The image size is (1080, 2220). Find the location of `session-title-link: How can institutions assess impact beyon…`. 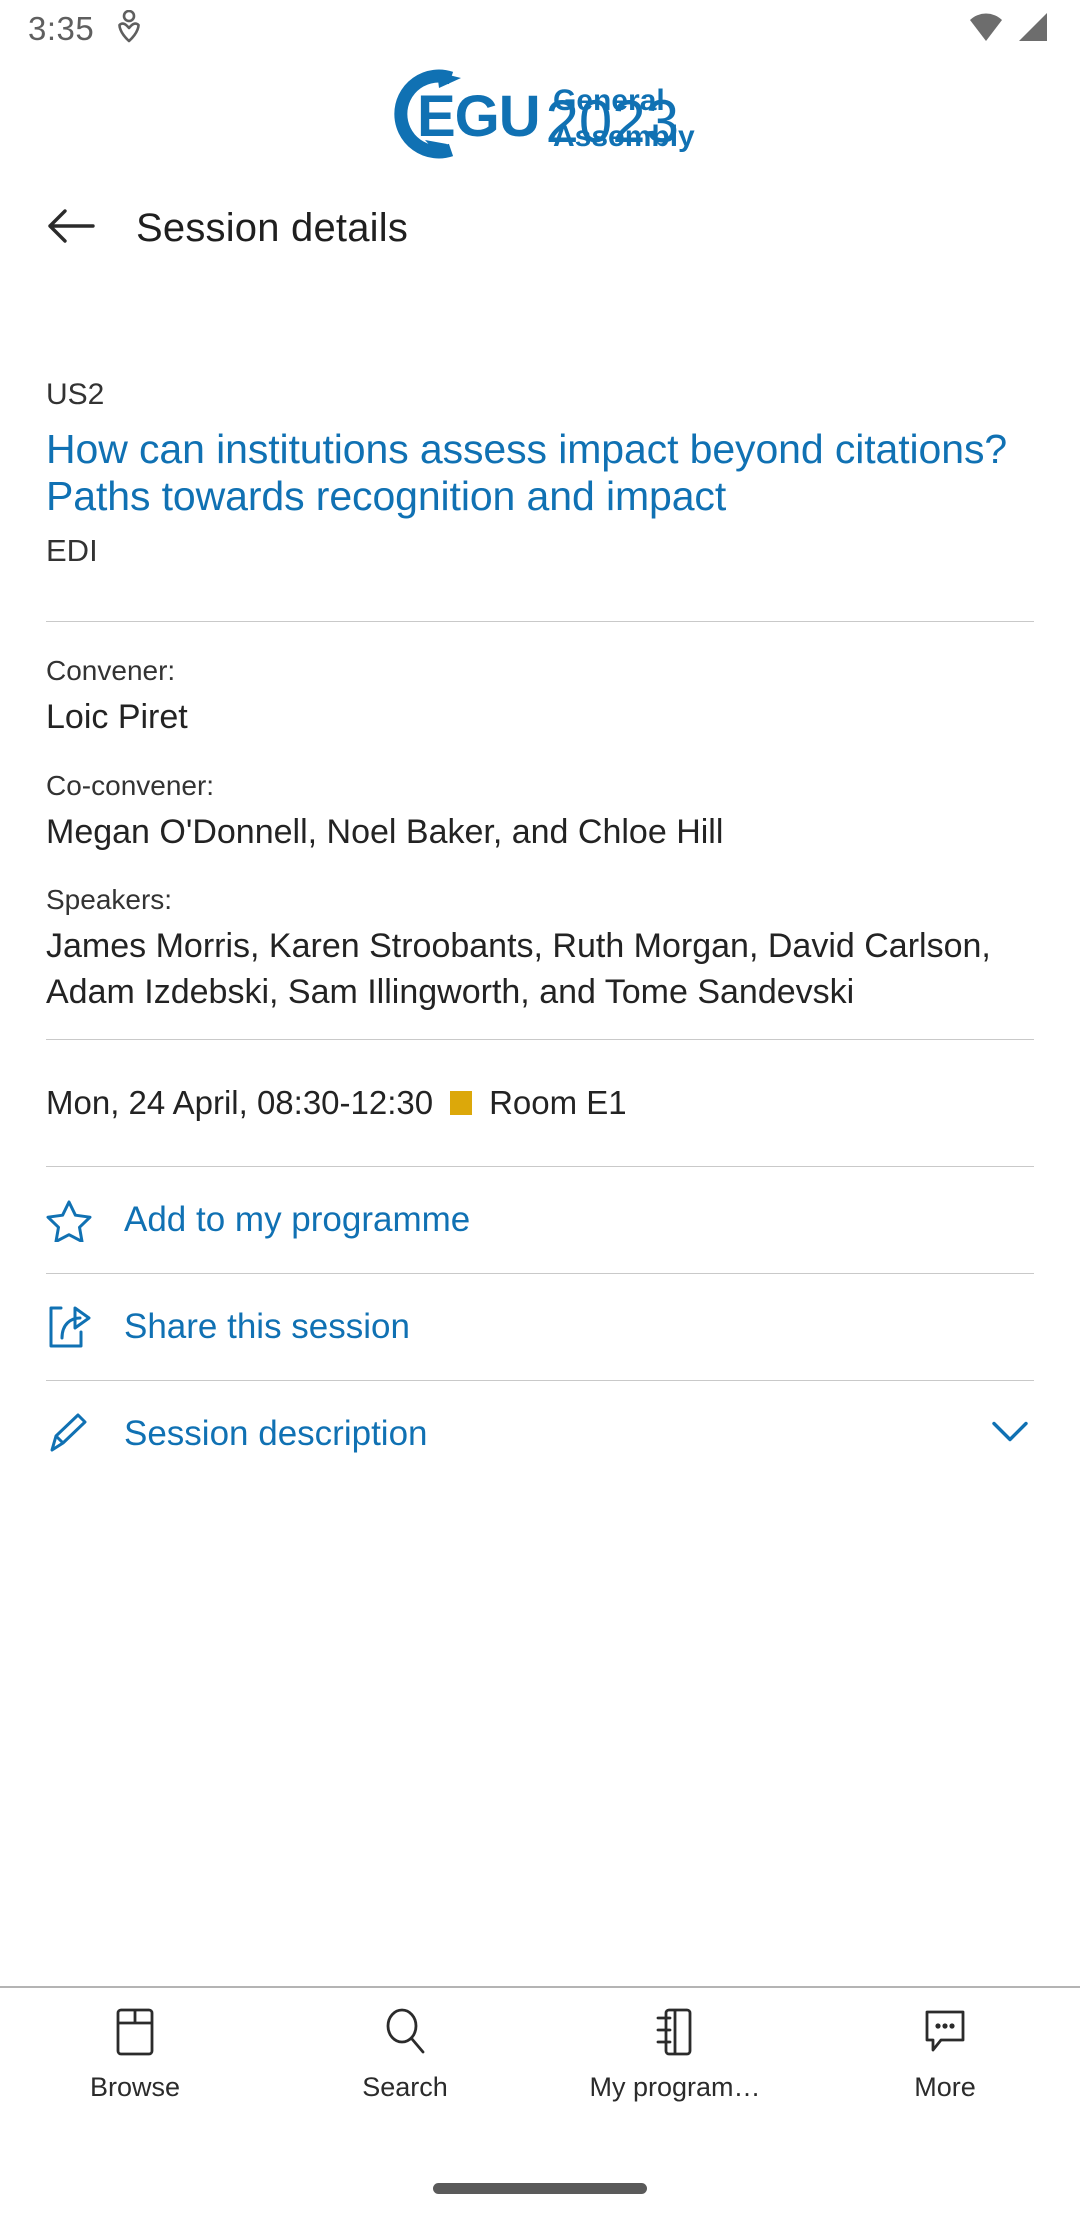

session-title-link: How can institutions assess impact beyon… is located at coordinates (540, 472).